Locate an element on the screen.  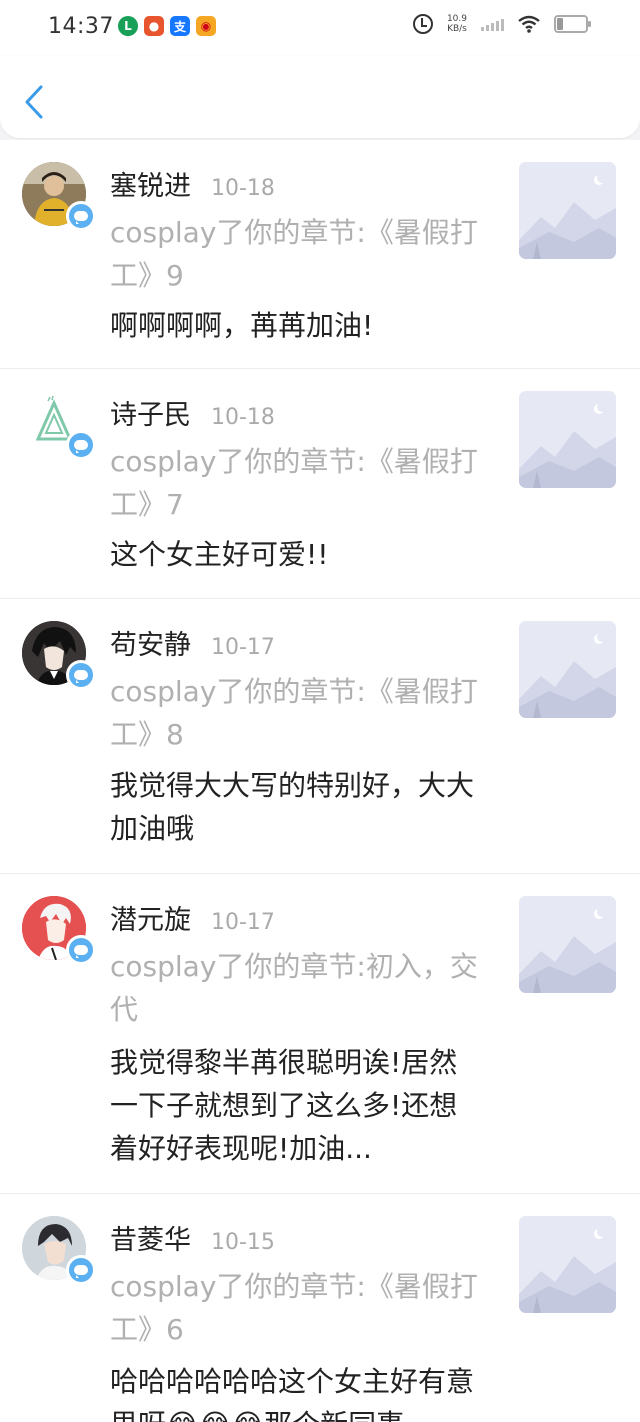
user-name: 塞锐进 is located at coordinates (150, 183).